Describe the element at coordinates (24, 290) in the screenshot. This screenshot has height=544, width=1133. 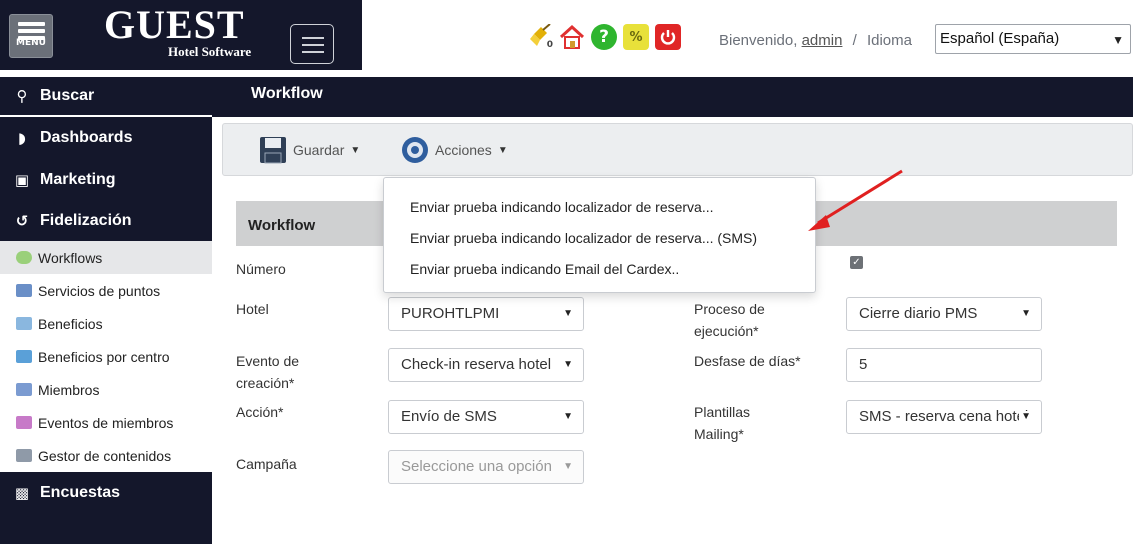
I see `points-service-icon` at that location.